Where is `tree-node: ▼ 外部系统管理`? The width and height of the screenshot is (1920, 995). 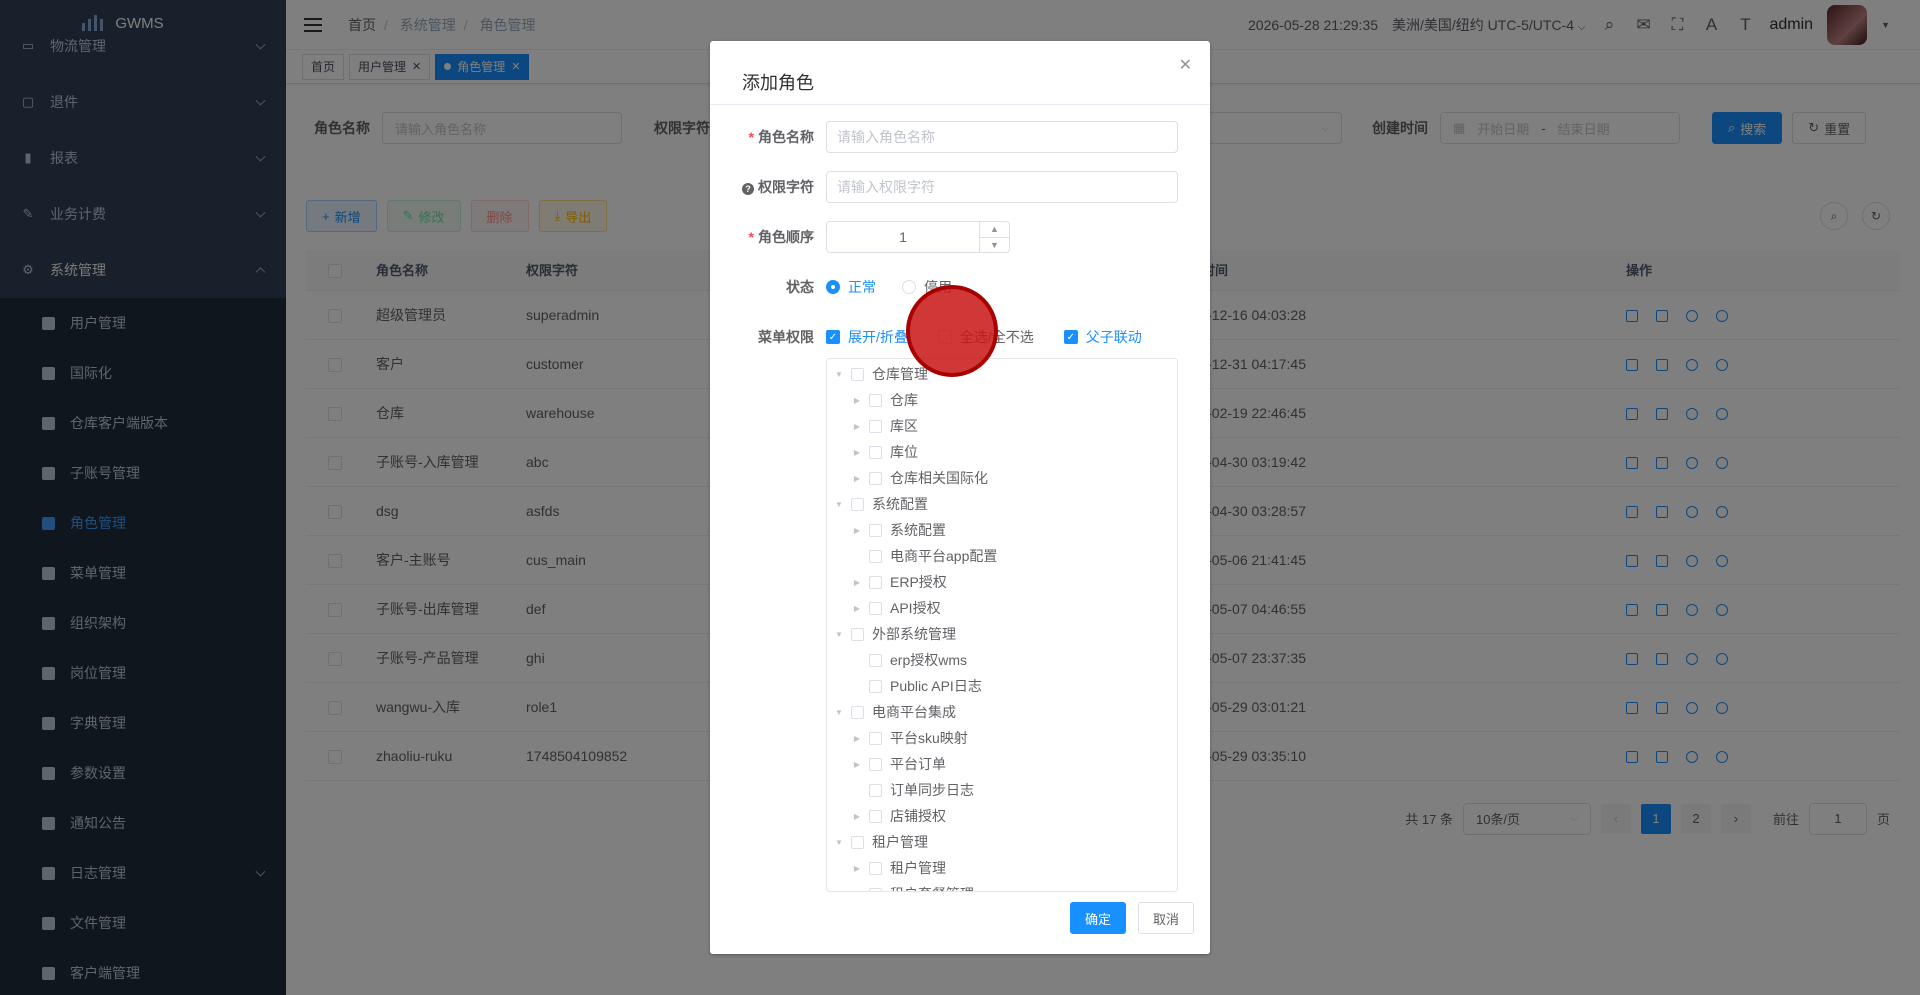 tree-node: ▼ 外部系统管理 is located at coordinates (1002, 634).